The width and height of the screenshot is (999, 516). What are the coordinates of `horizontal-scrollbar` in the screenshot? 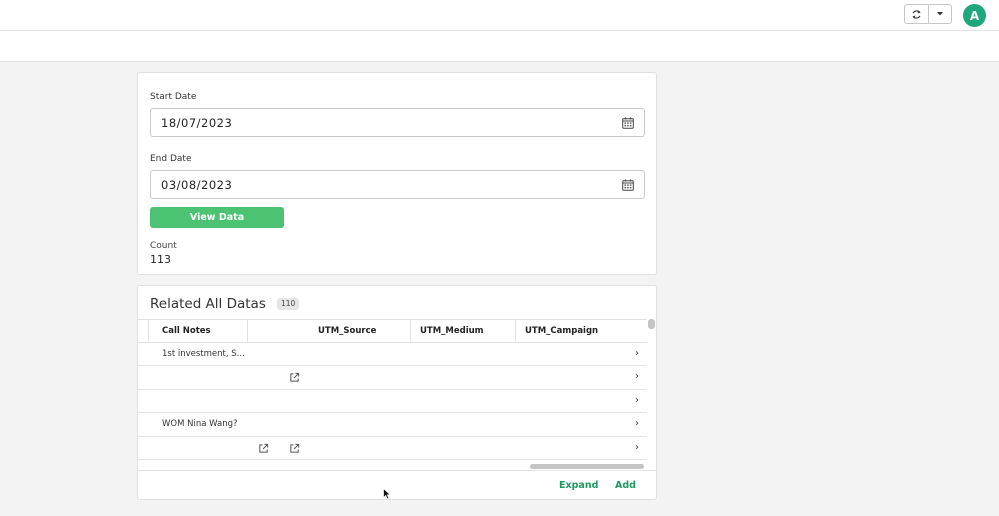 It's located at (587, 466).